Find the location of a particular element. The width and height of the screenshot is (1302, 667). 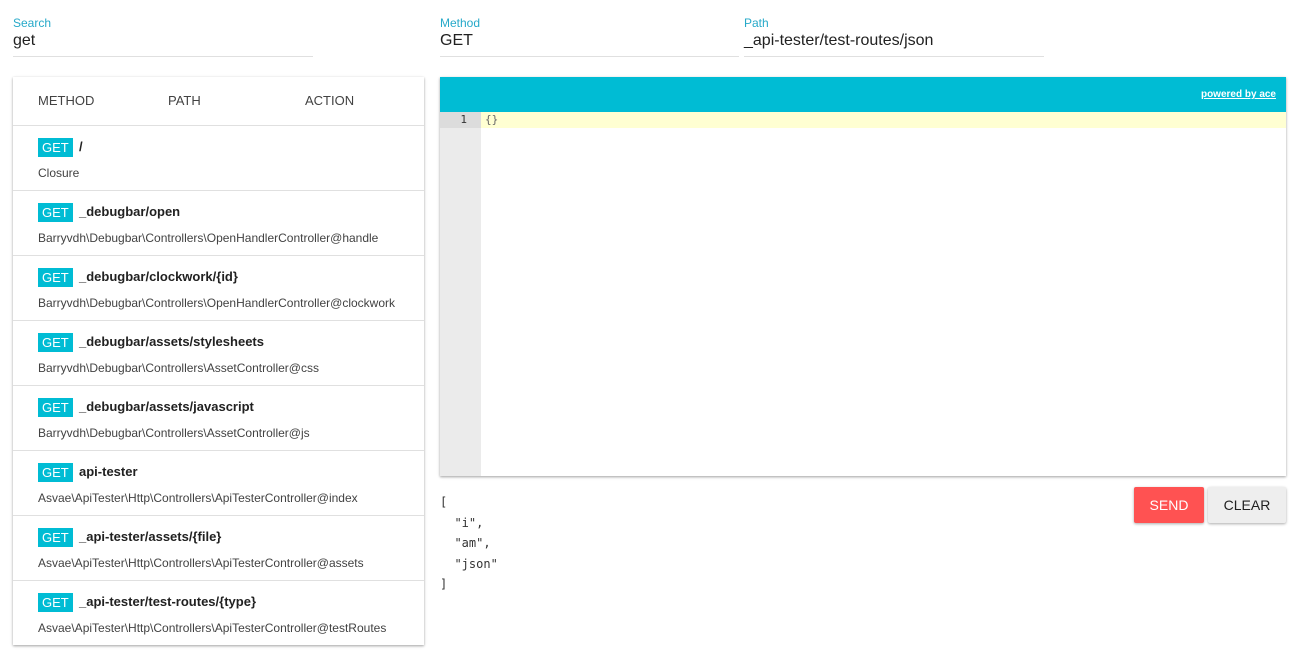

editor-toolbar: powered by ace is located at coordinates (863, 94).